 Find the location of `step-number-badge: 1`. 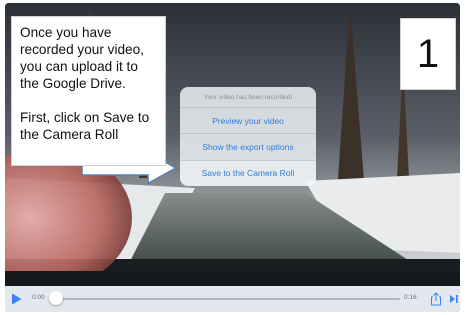

step-number-badge: 1 is located at coordinates (428, 54).